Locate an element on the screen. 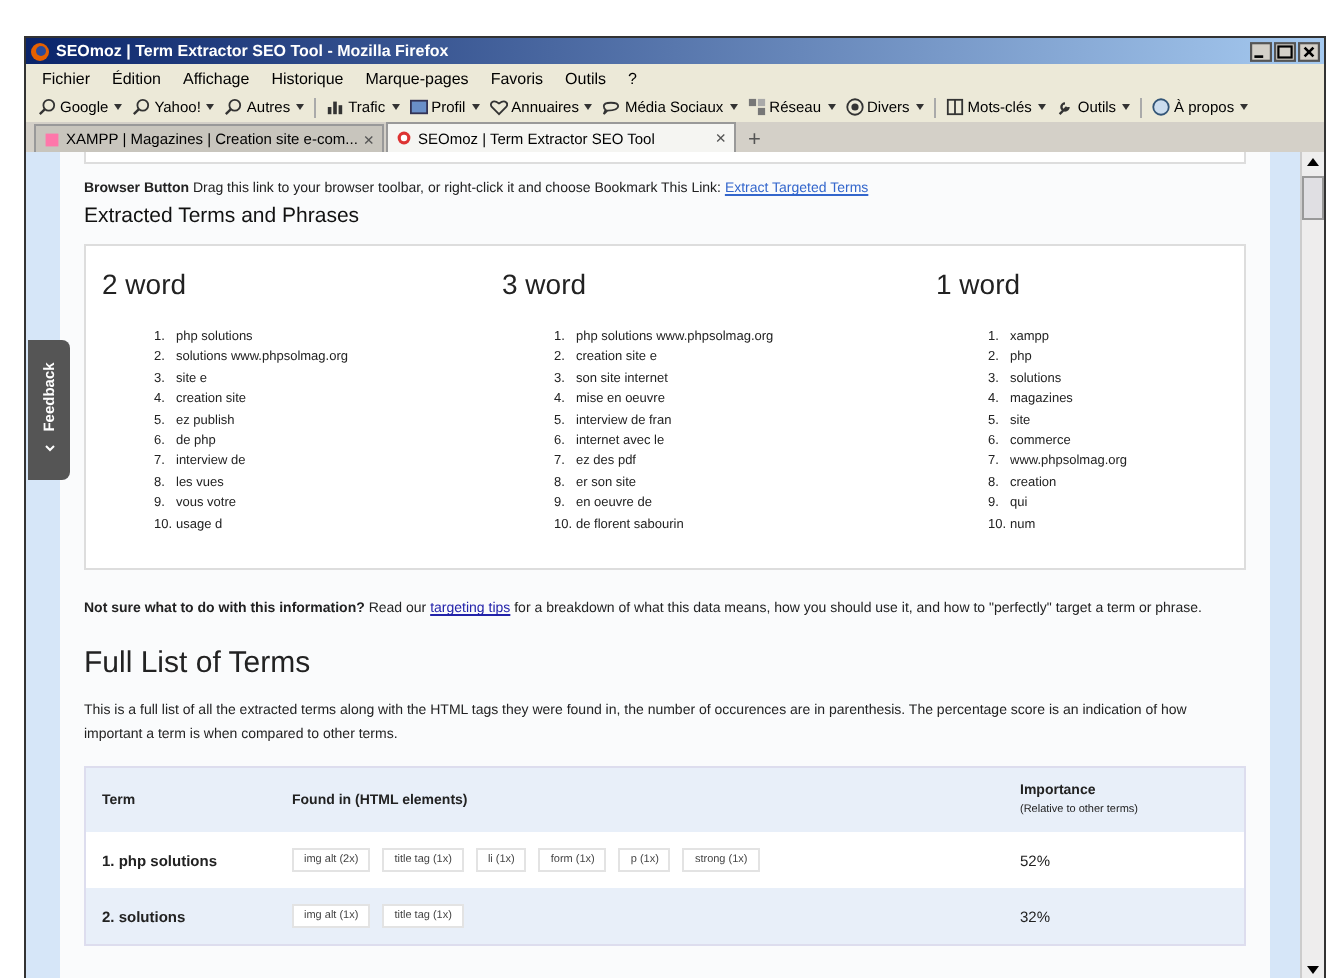 The image size is (1338, 978). menu-item: Marque-pages is located at coordinates (417, 78).